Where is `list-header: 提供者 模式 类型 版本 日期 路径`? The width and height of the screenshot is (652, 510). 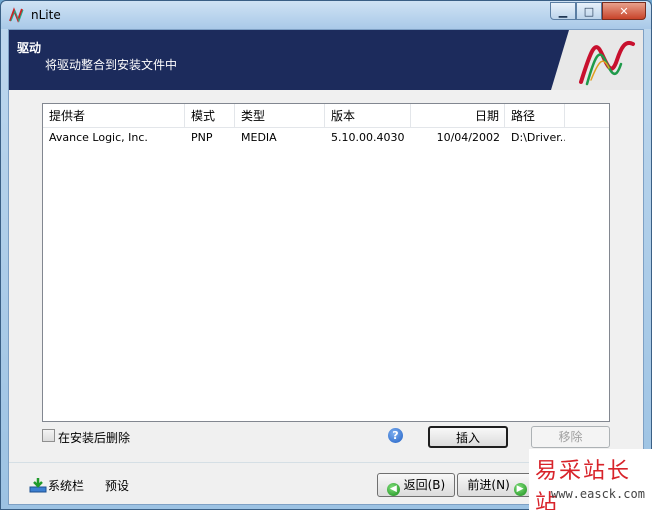 list-header: 提供者 模式 类型 版本 日期 路径 is located at coordinates (326, 116).